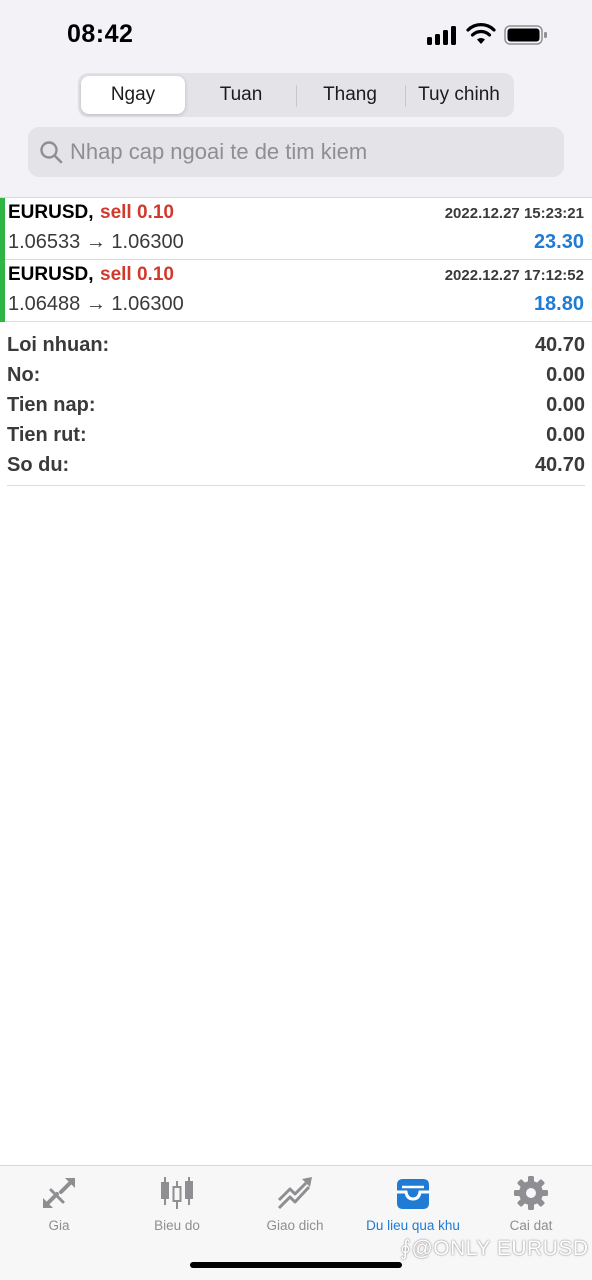 The width and height of the screenshot is (592, 1280). I want to click on gear-icon, so click(531, 1193).